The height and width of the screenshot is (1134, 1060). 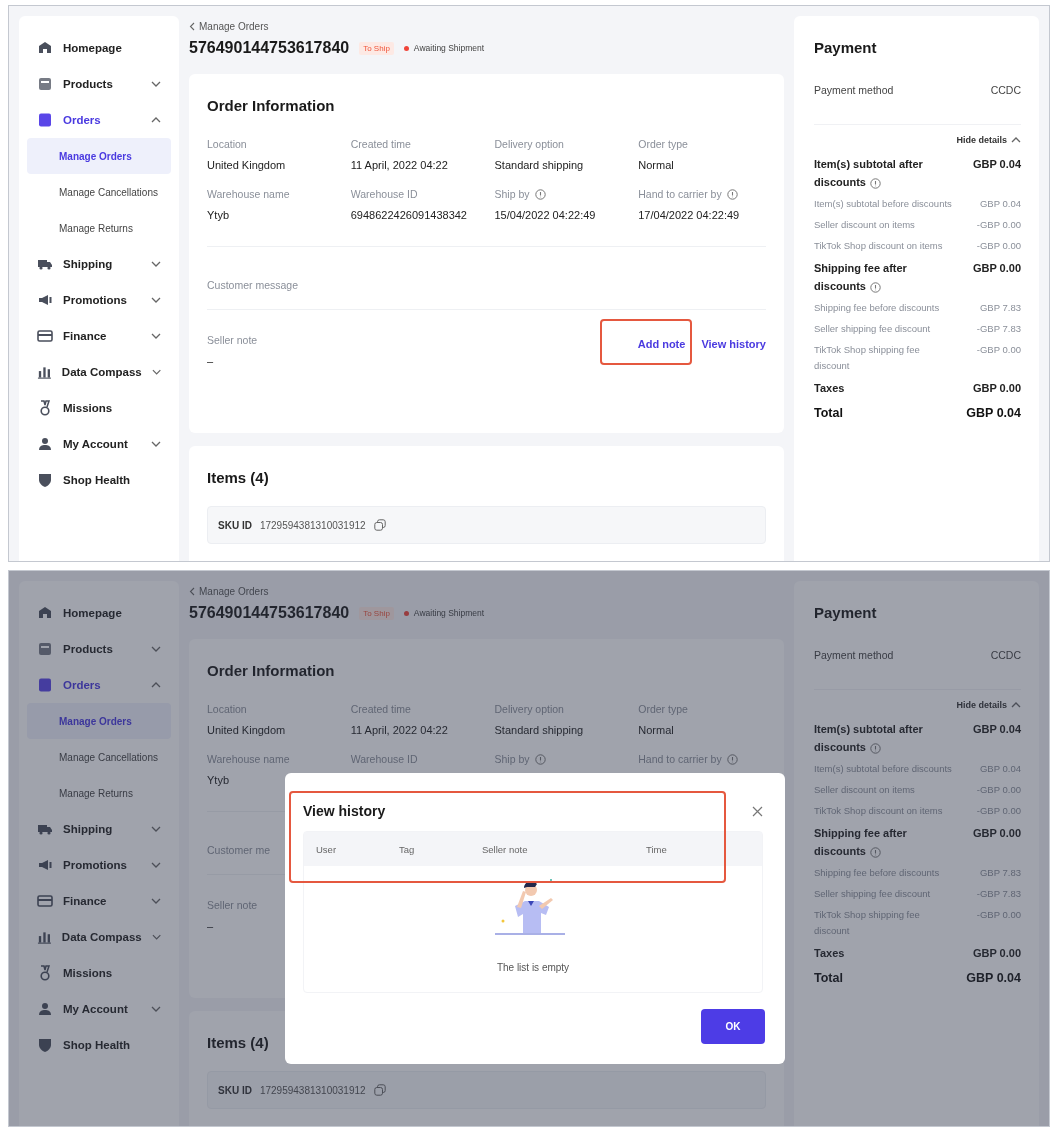 I want to click on summary-label: Item(s) subtotal after discounts, so click(x=868, y=738).